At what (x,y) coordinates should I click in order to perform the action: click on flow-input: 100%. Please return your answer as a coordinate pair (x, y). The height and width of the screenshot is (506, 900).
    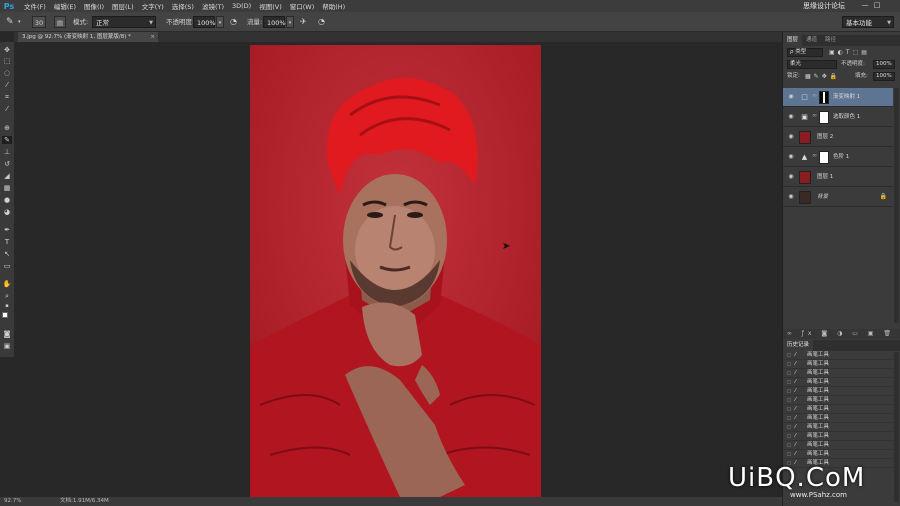
    Looking at the image, I should click on (274, 22).